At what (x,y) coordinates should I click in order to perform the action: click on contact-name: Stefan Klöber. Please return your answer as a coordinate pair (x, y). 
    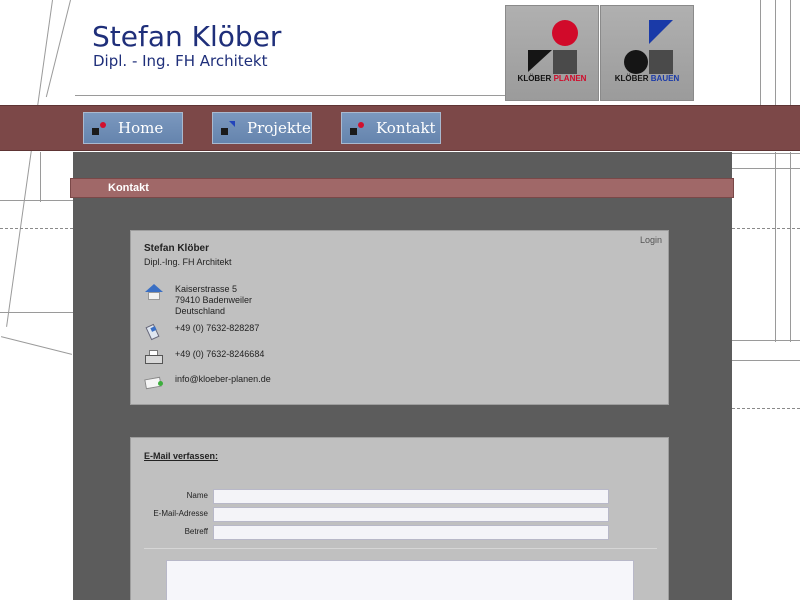
    Looking at the image, I should click on (177, 248).